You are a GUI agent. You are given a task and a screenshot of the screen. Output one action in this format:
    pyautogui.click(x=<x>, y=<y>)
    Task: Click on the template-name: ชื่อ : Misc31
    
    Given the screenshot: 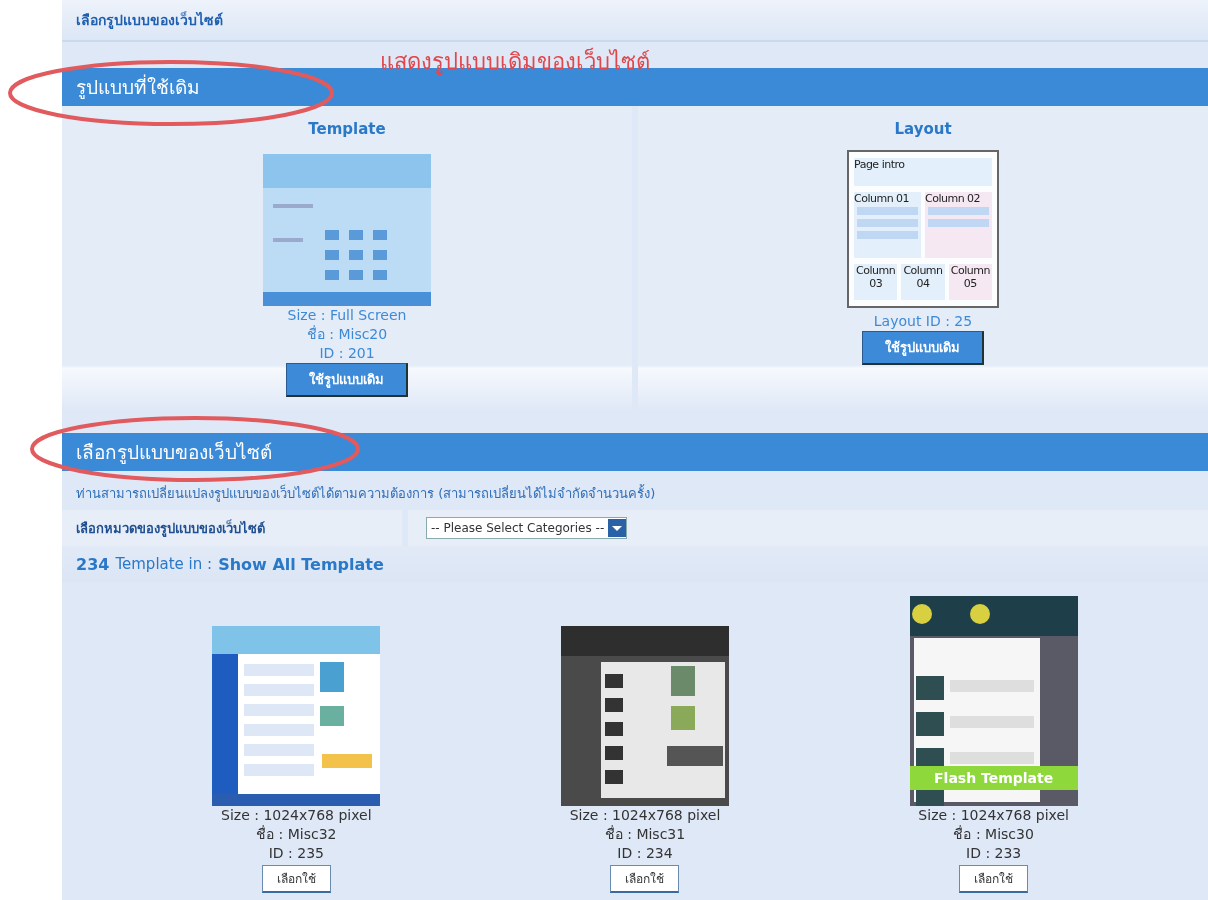 What is the action you would take?
    pyautogui.click(x=645, y=834)
    